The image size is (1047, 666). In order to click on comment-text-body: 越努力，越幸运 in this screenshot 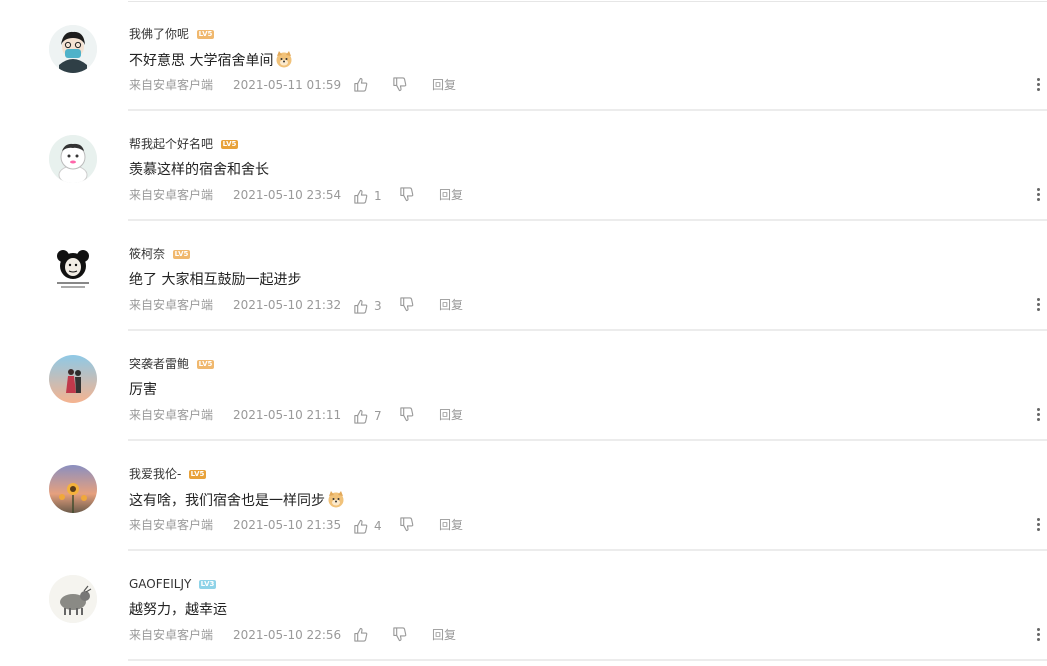, I will do `click(178, 610)`.